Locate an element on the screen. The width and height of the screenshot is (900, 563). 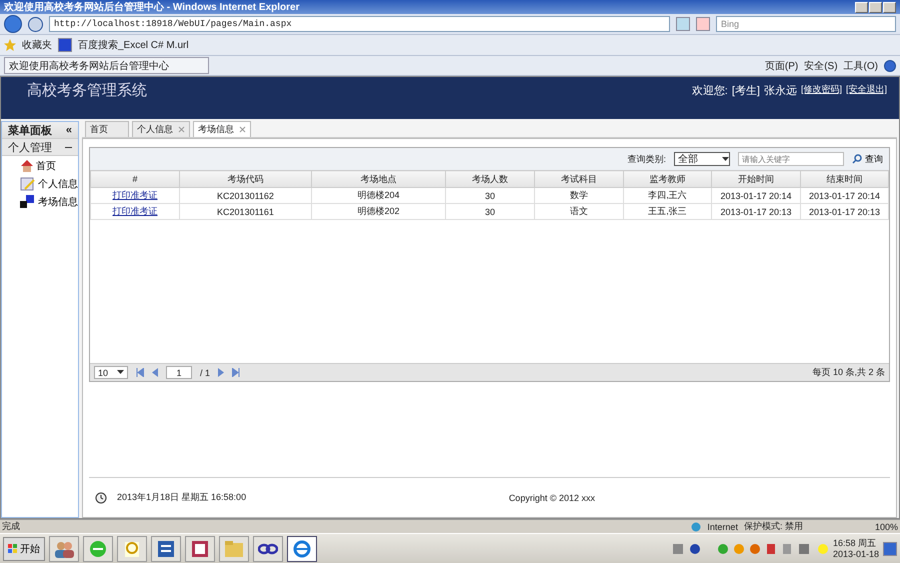
table-cell: 语文 is located at coordinates (579, 211).